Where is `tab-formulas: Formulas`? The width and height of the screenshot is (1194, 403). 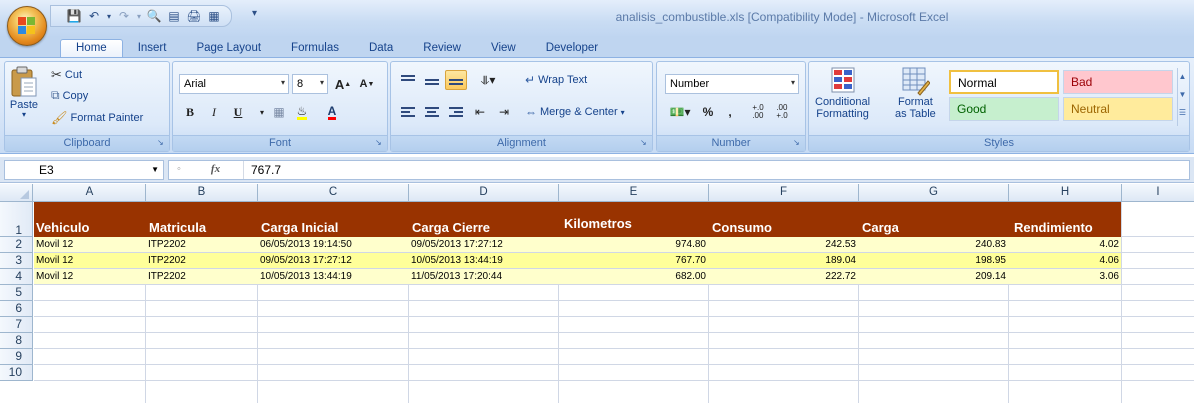
tab-formulas: Formulas is located at coordinates (315, 48).